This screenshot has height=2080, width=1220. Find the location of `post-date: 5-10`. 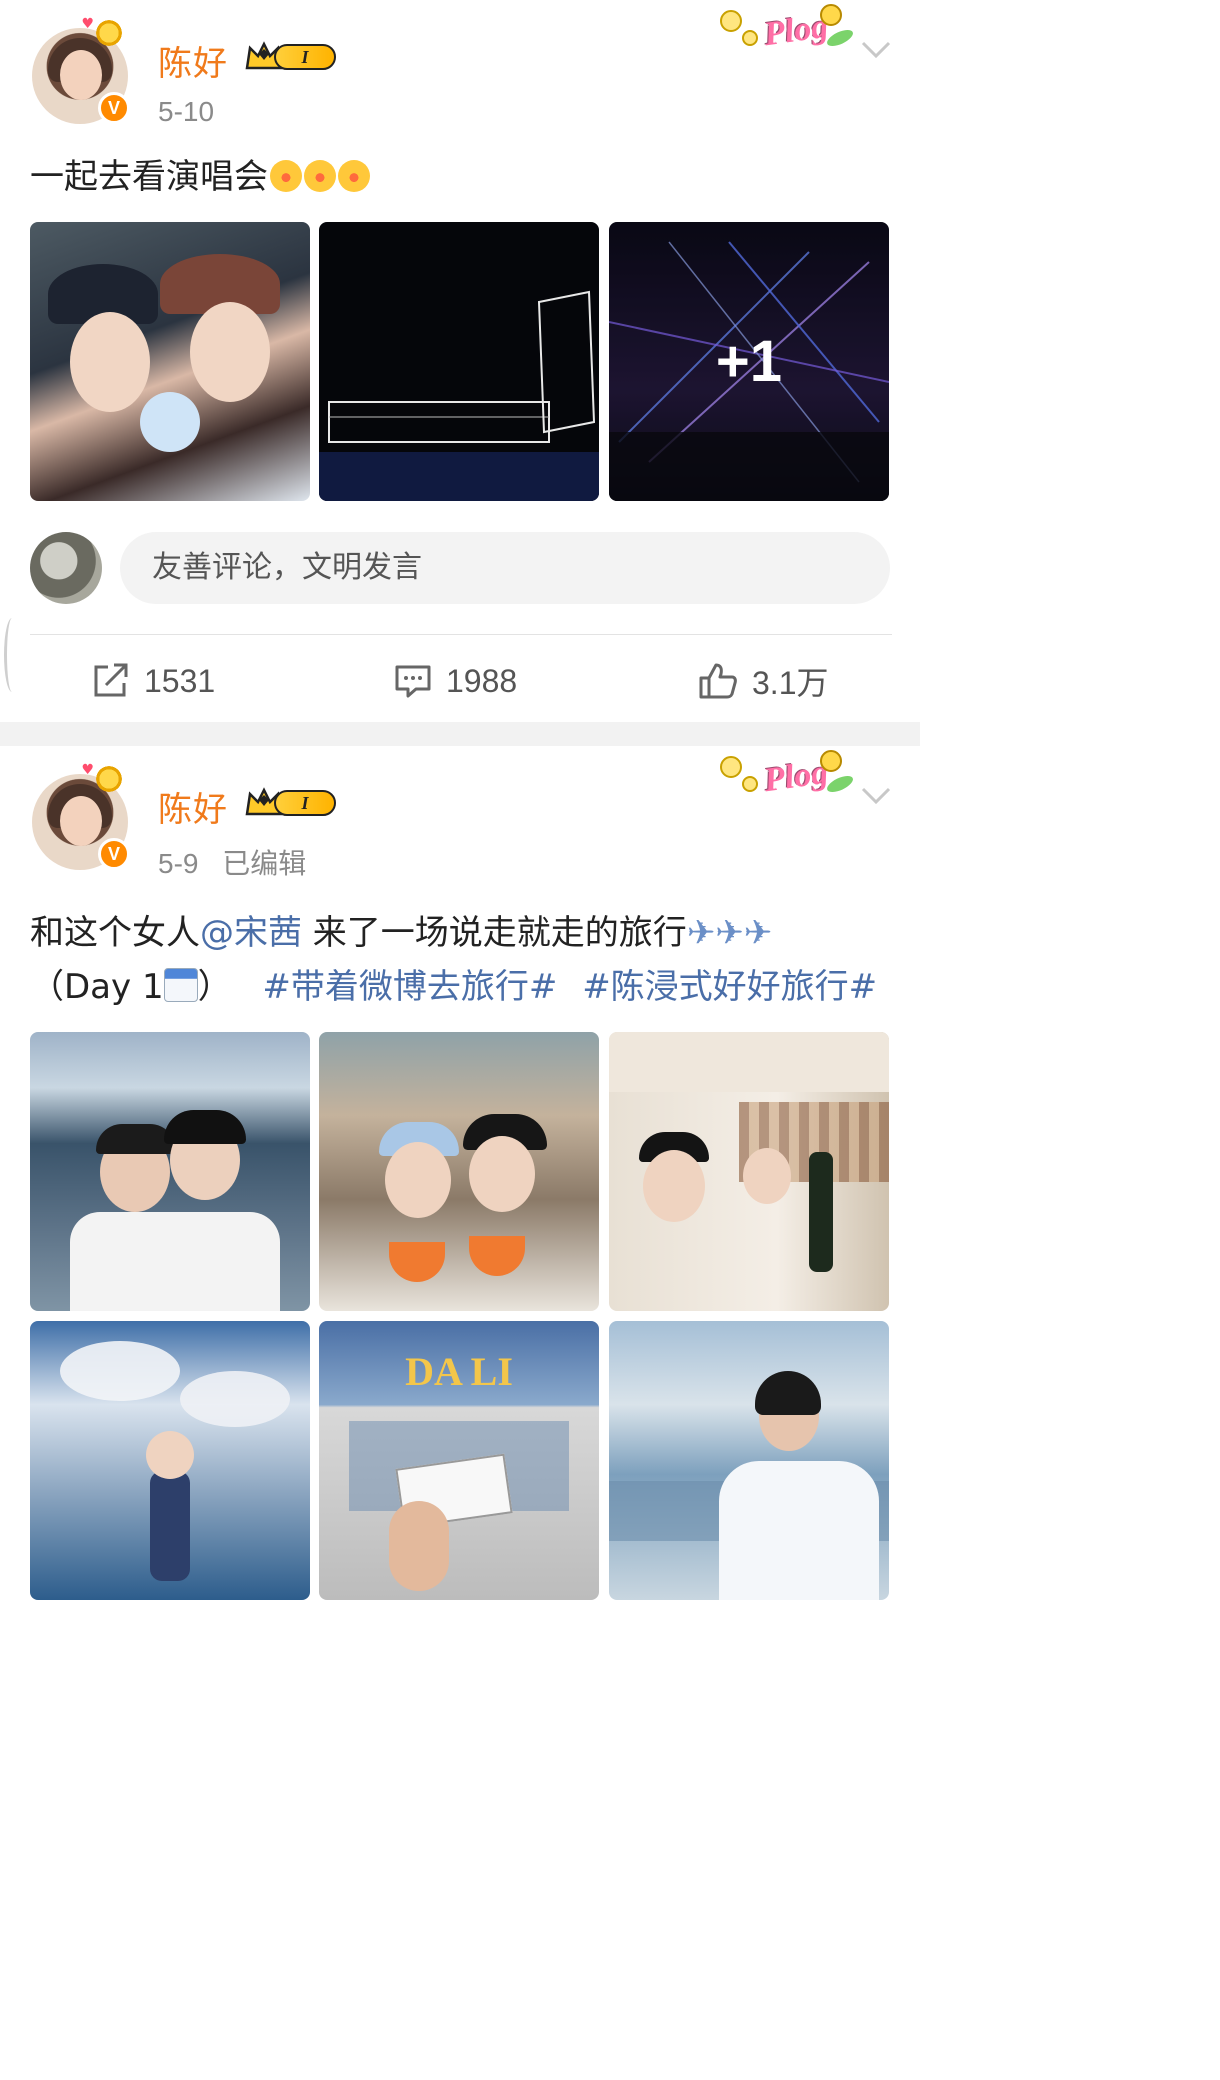

post-date: 5-10 is located at coordinates (186, 111).